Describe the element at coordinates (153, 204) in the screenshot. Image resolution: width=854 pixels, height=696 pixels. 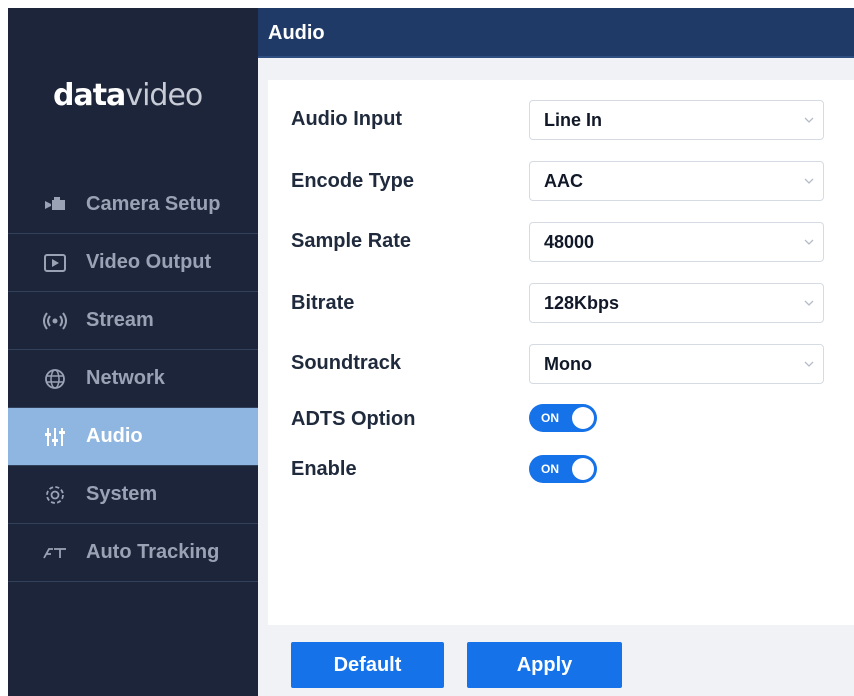
I see `sidebar-item-label: Camera Setup` at that location.